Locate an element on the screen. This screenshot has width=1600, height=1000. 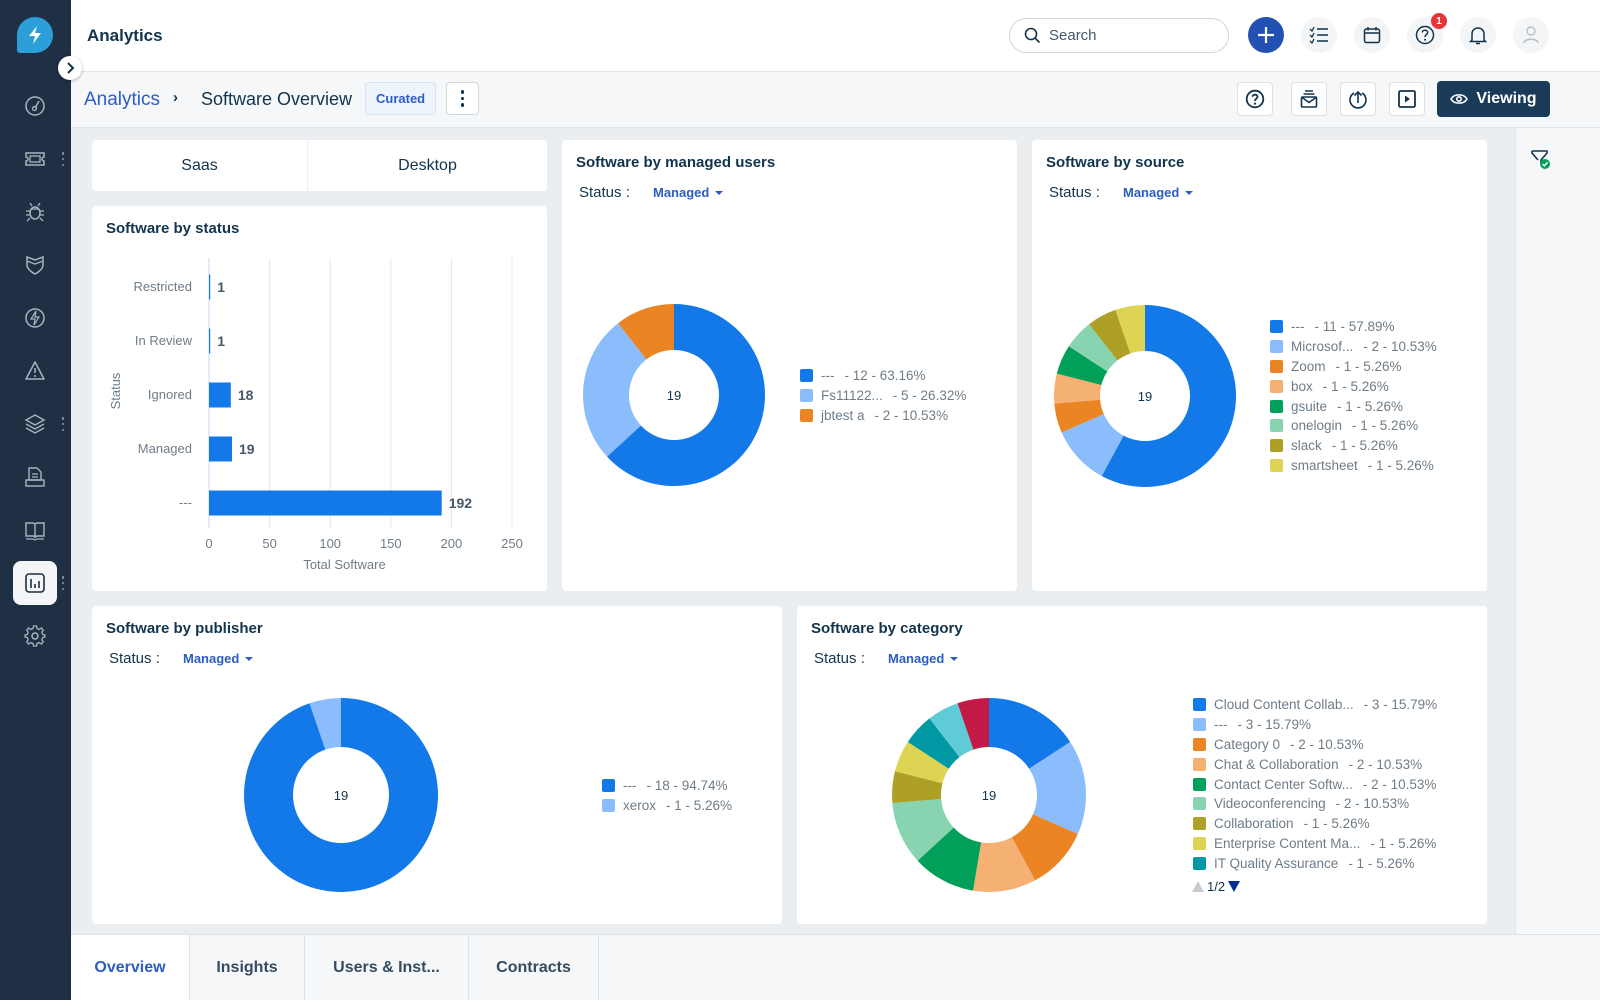
legend-item: --- - 11 - 57.89% is located at coordinates (1353, 327).